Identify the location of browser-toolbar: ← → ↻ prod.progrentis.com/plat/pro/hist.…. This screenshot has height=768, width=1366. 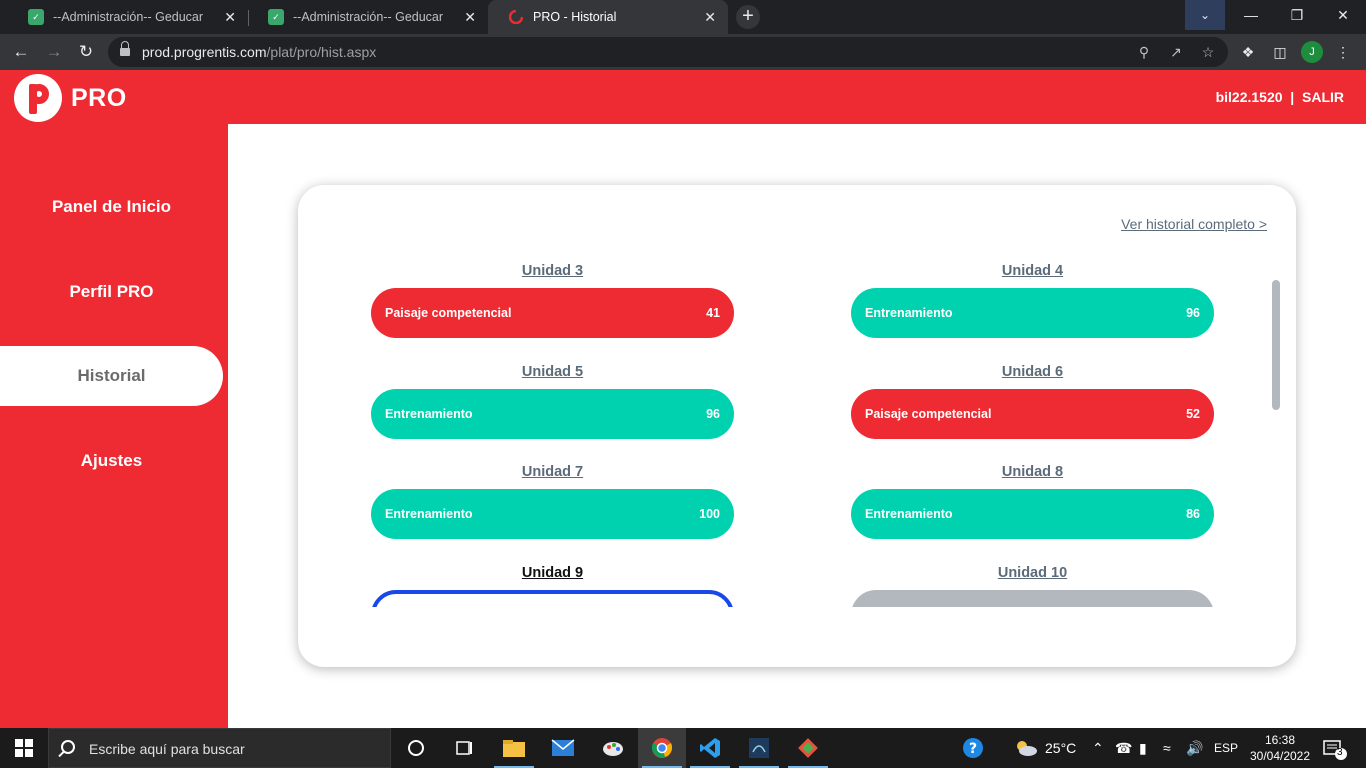
(683, 52).